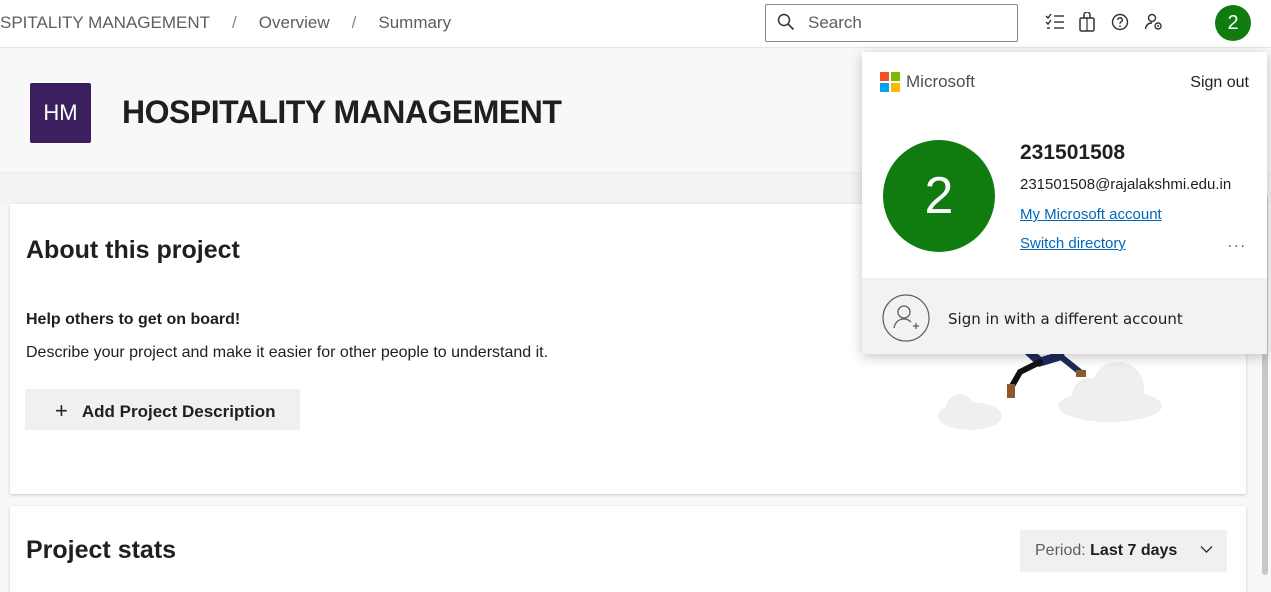 This screenshot has width=1271, height=592. I want to click on project-stats-title: Project stats, so click(101, 550).